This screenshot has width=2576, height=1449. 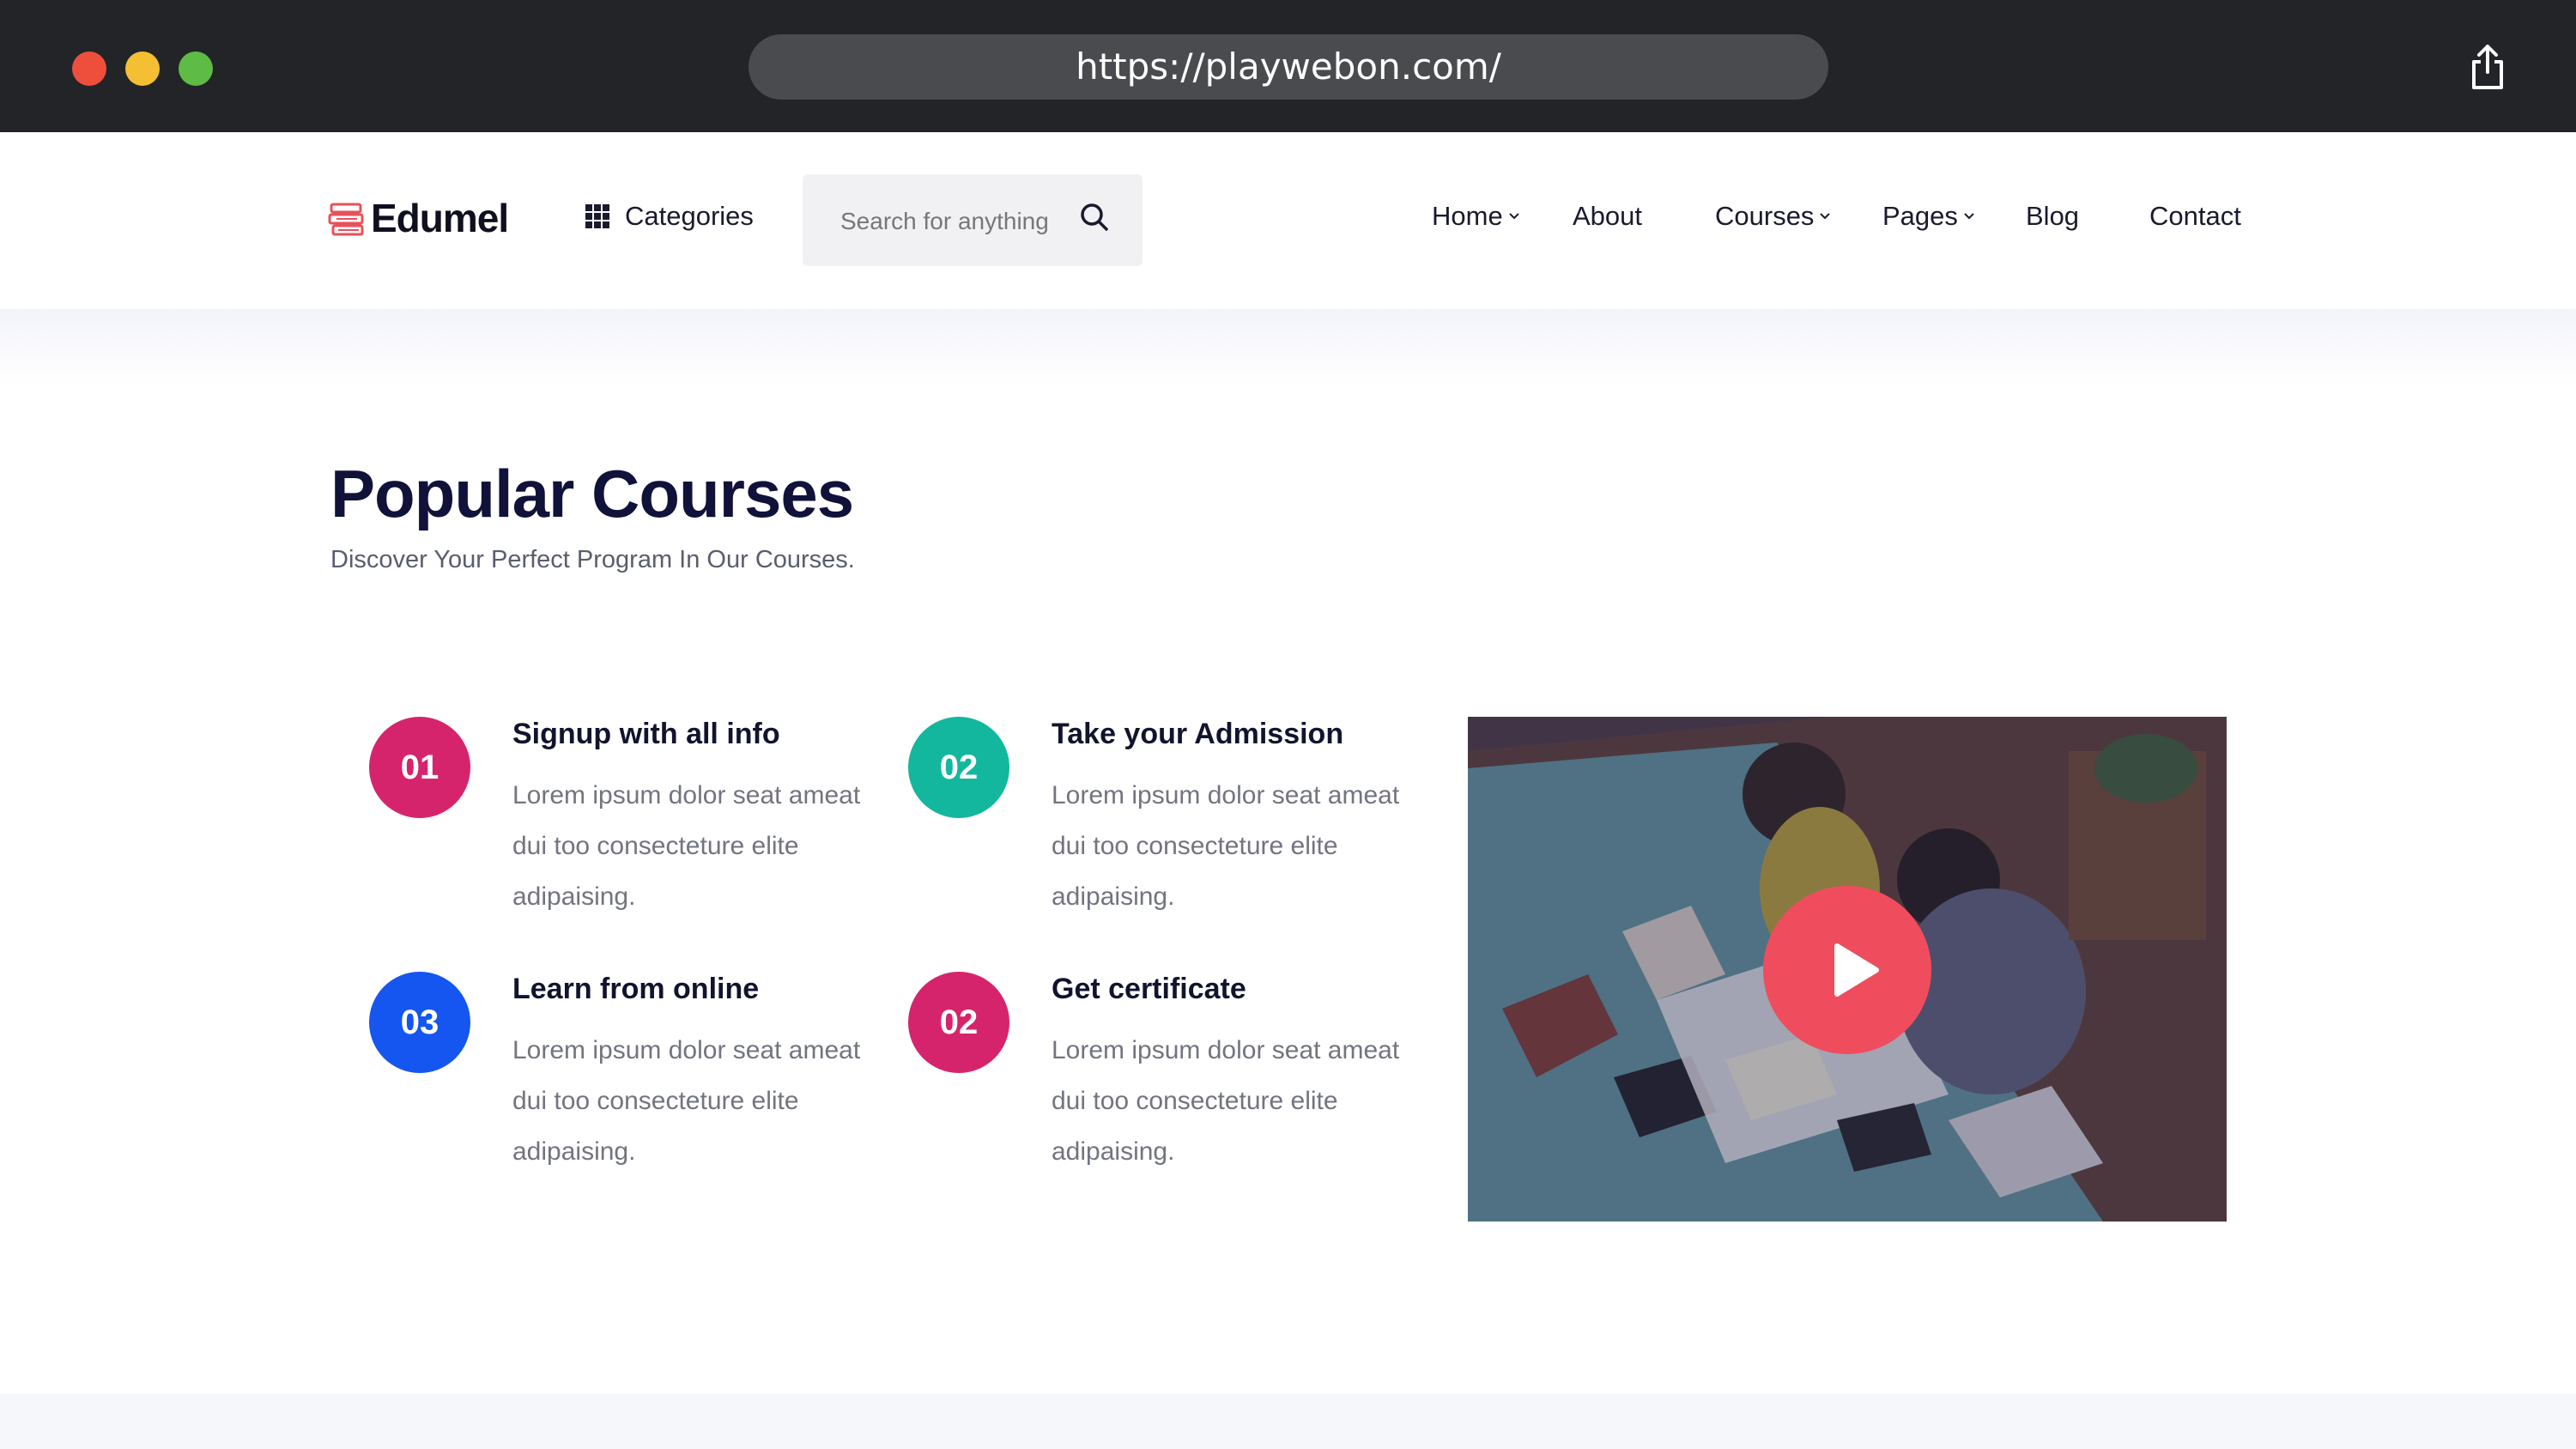 I want to click on address-bar: https://playwebon.com/, so click(x=1288, y=67).